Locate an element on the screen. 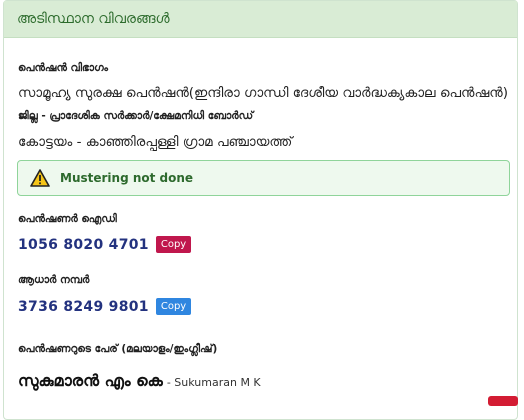 The width and height of the screenshot is (524, 420). copy-pensioner-id-button: Copy is located at coordinates (173, 244).